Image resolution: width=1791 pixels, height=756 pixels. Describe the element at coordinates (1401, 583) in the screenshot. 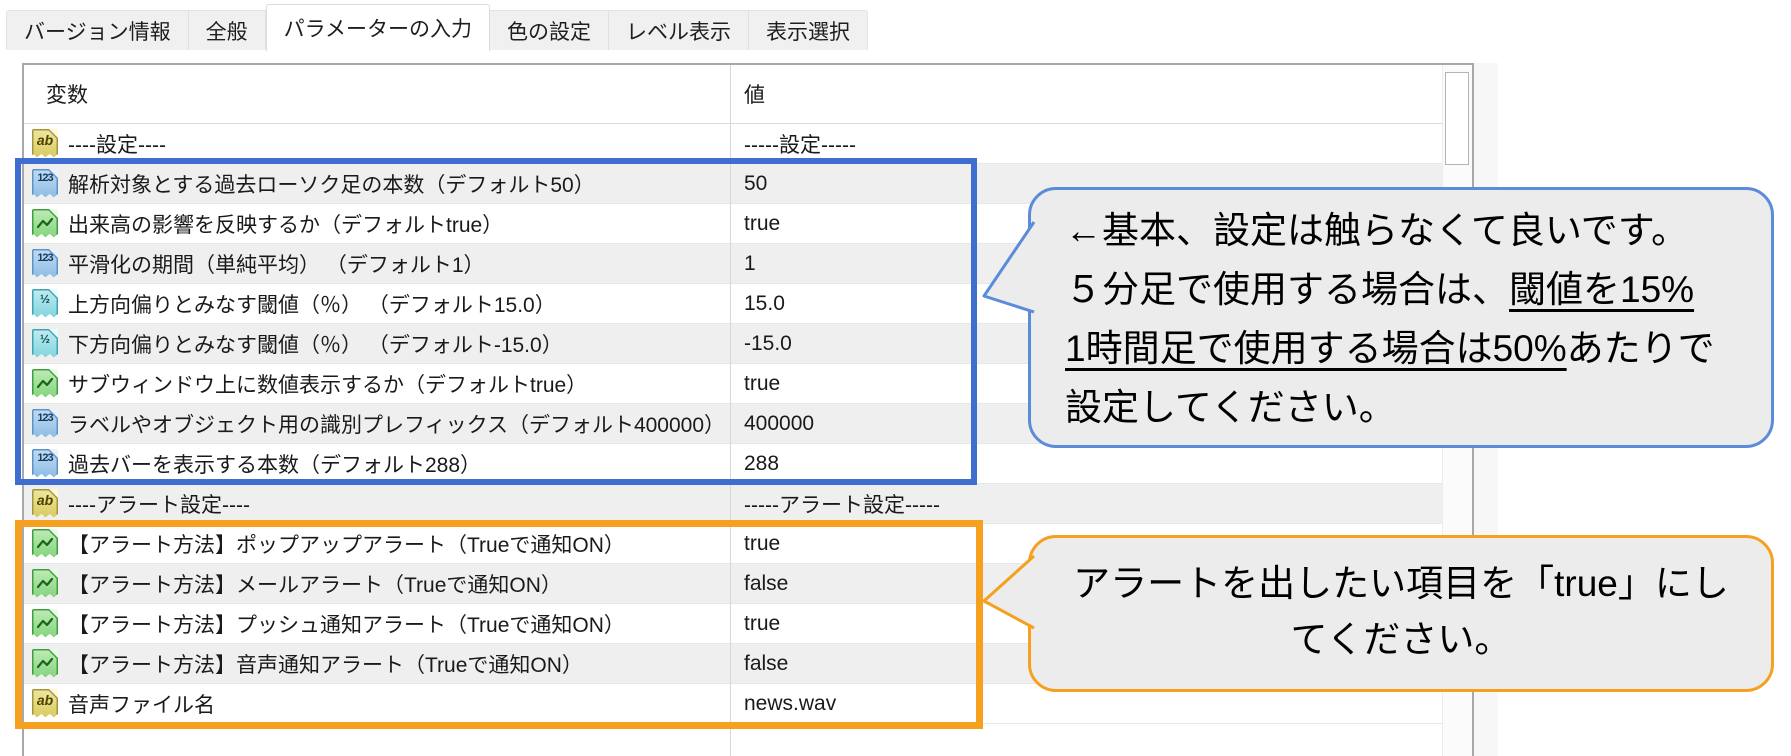

I see `callout-line: アラートを出したい項目を「true」にし` at that location.